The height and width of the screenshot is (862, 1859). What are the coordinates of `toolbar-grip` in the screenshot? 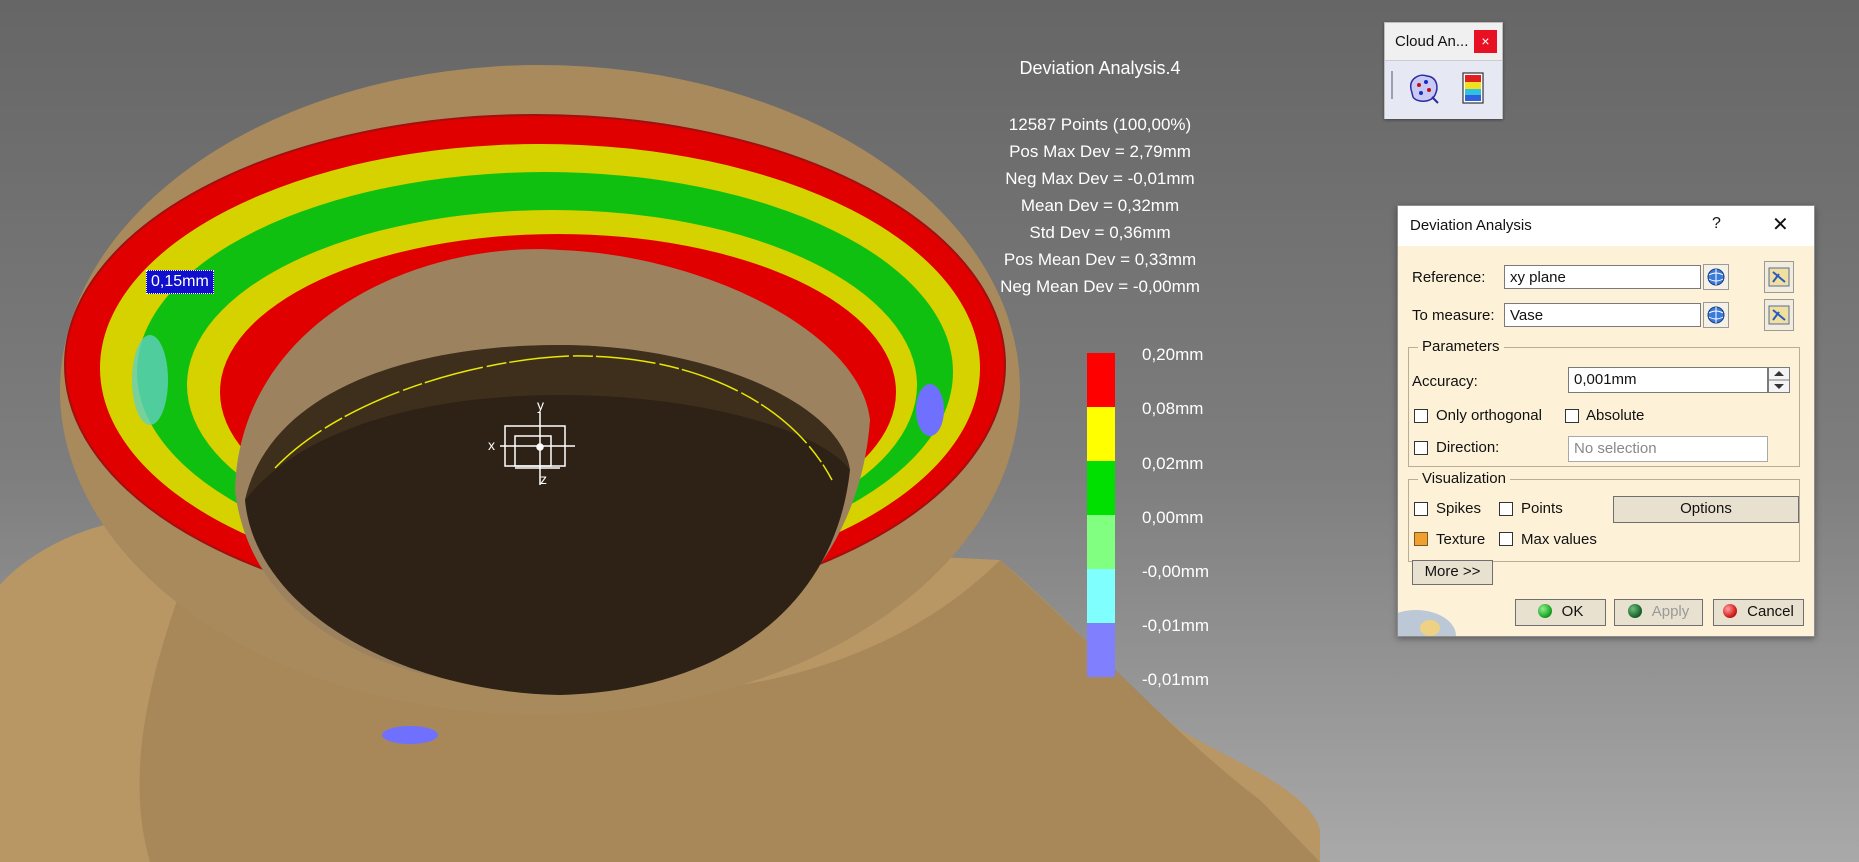 It's located at (1392, 85).